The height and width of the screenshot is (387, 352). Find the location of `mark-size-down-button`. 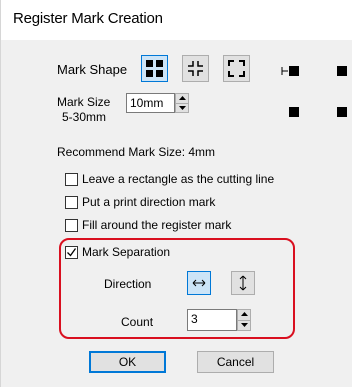

mark-size-down-button is located at coordinates (182, 107).